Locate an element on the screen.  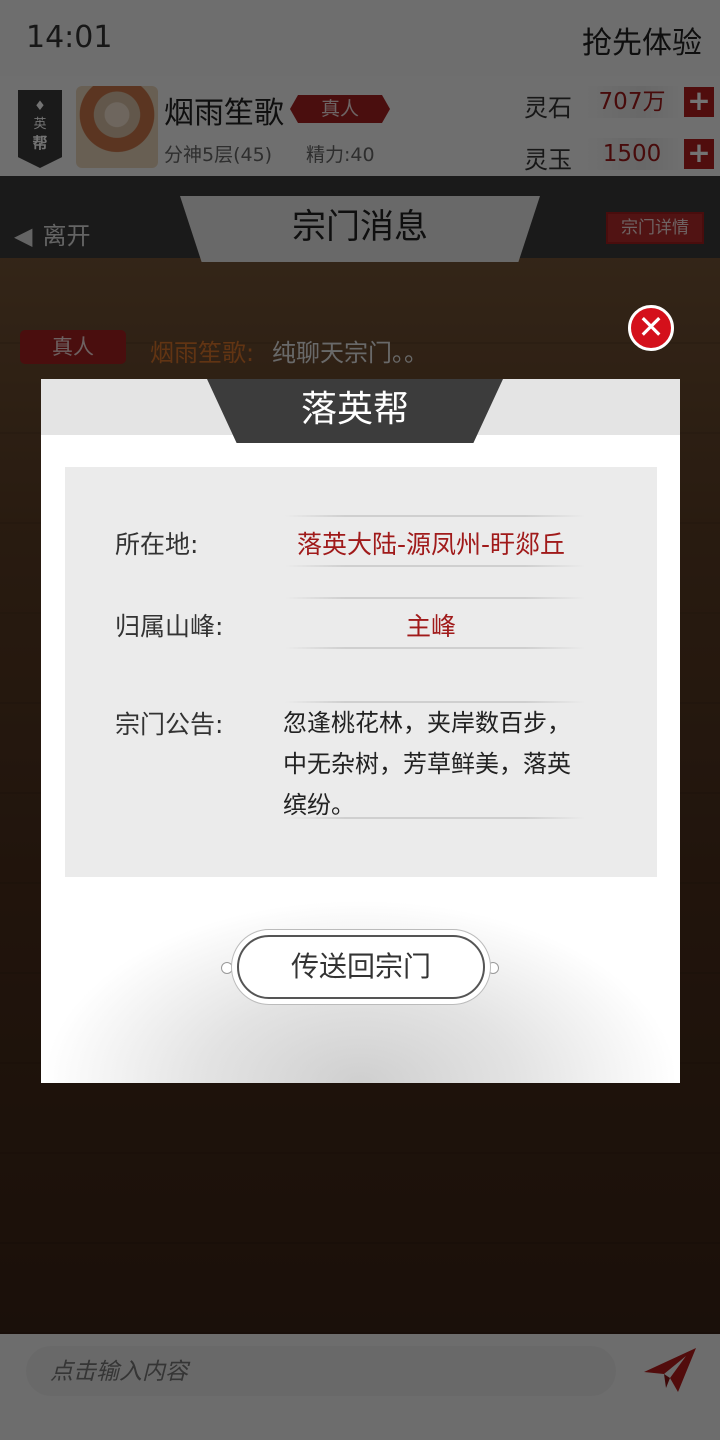
banner-small-text: 英 is located at coordinates (40, 124).